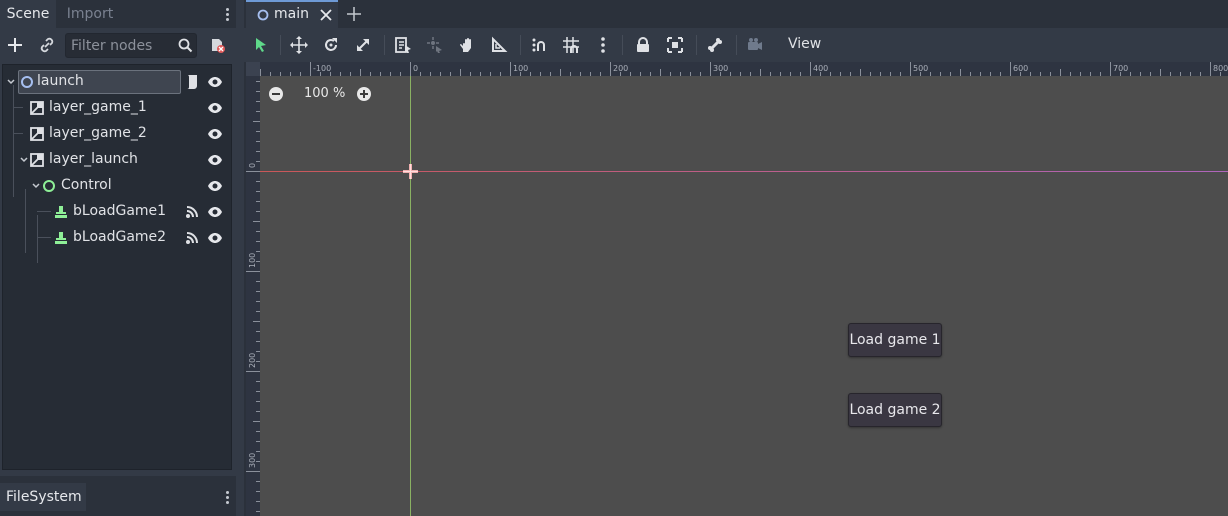 This screenshot has height=516, width=1228. Describe the element at coordinates (90, 14) in the screenshot. I see `tab-import: Import` at that location.